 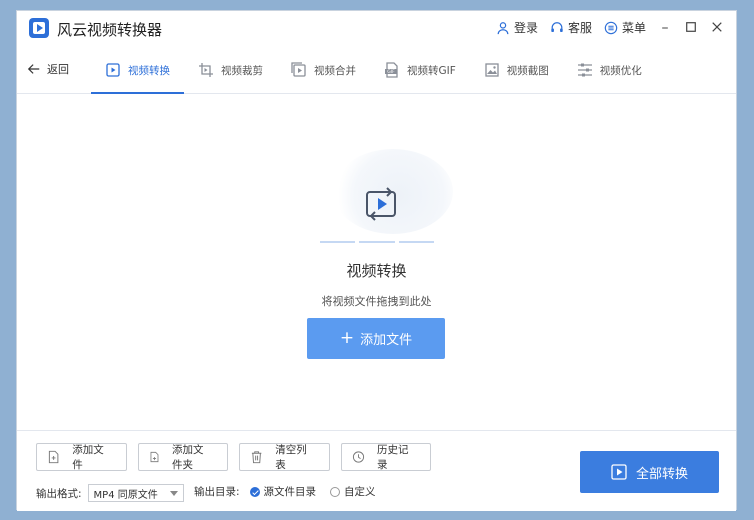 What do you see at coordinates (585, 70) in the screenshot?
I see `optimize-sliders-icon` at bounding box center [585, 70].